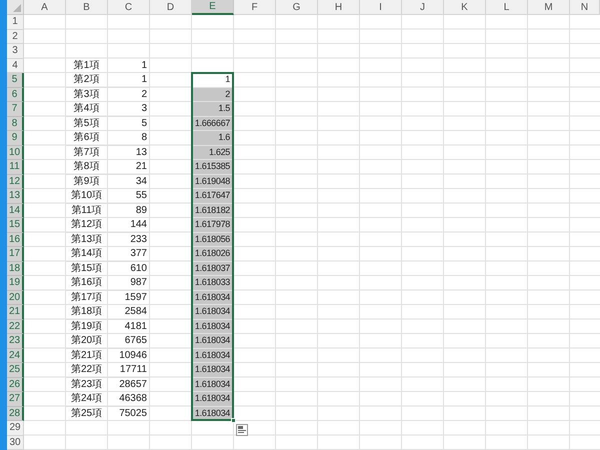 The height and width of the screenshot is (450, 600). What do you see at coordinates (15, 138) in the screenshot?
I see `row-header: 9` at bounding box center [15, 138].